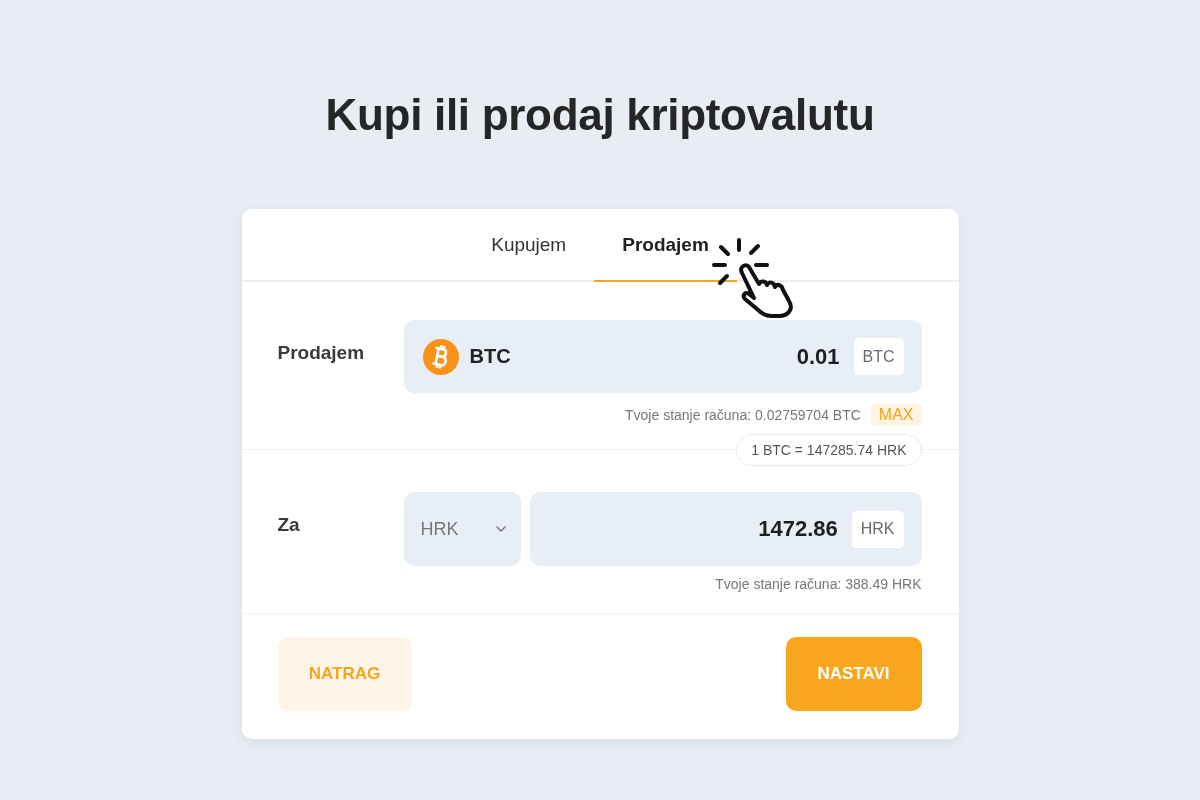  What do you see at coordinates (665, 245) in the screenshot?
I see `tab: Prodajem` at bounding box center [665, 245].